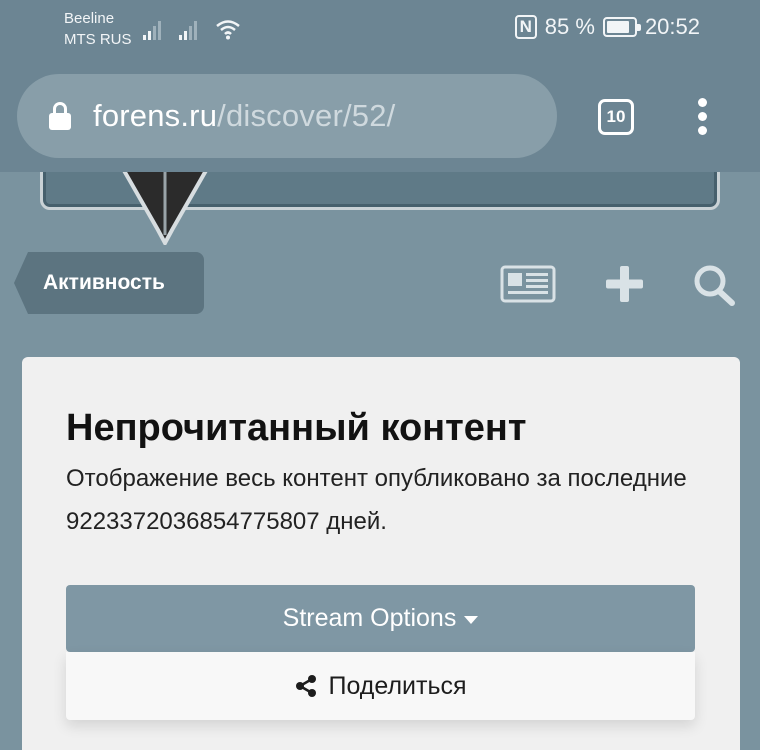  What do you see at coordinates (98, 39) in the screenshot?
I see `carrier-2: MTS RUS` at bounding box center [98, 39].